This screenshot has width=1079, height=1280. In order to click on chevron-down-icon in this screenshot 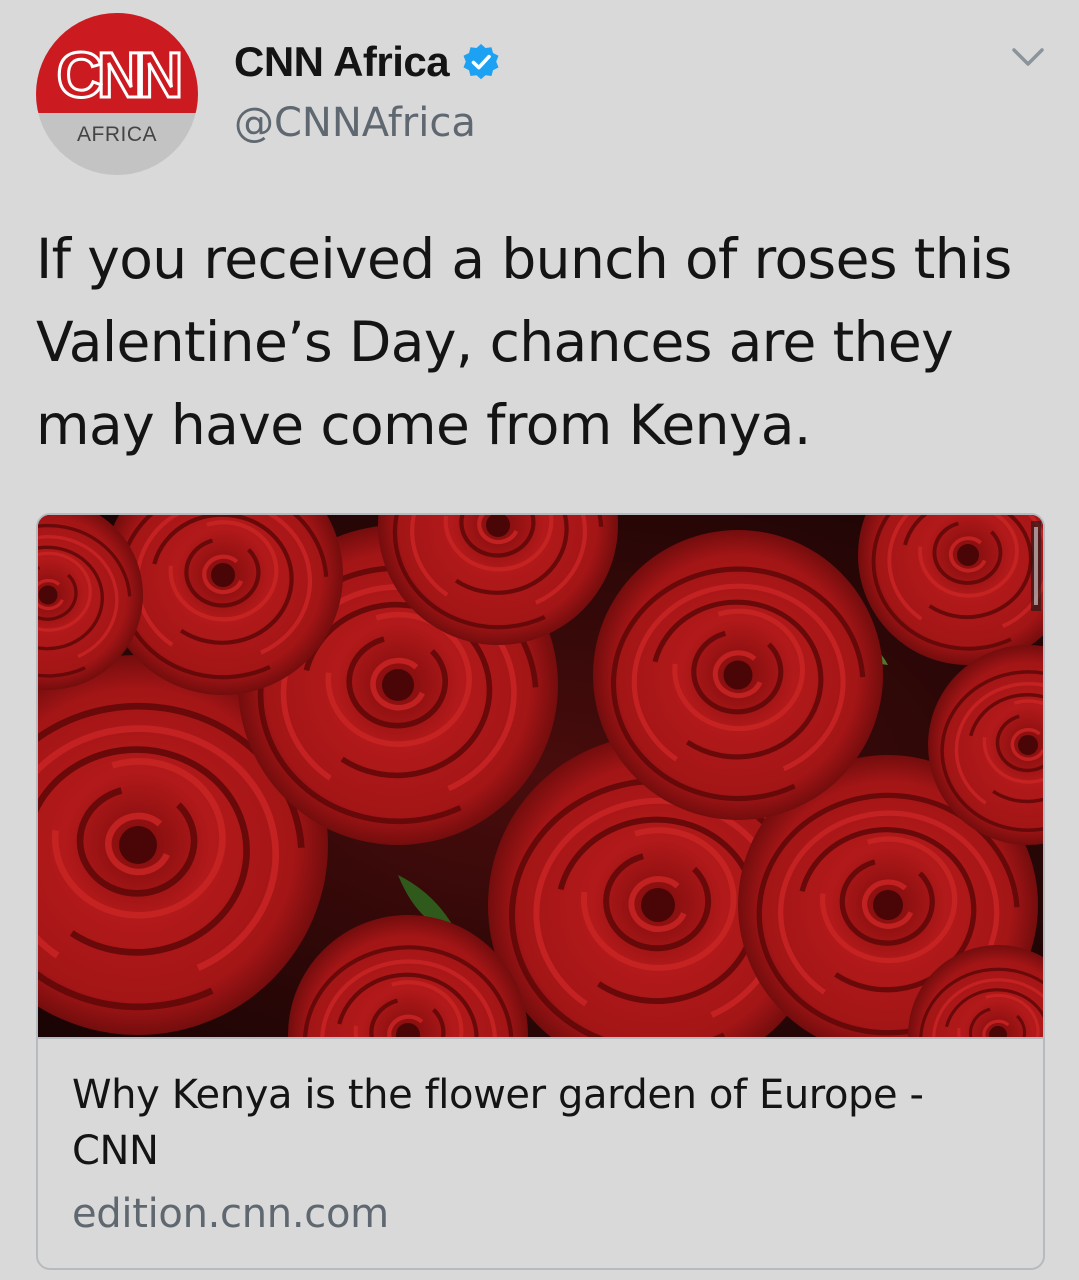, I will do `click(1028, 57)`.